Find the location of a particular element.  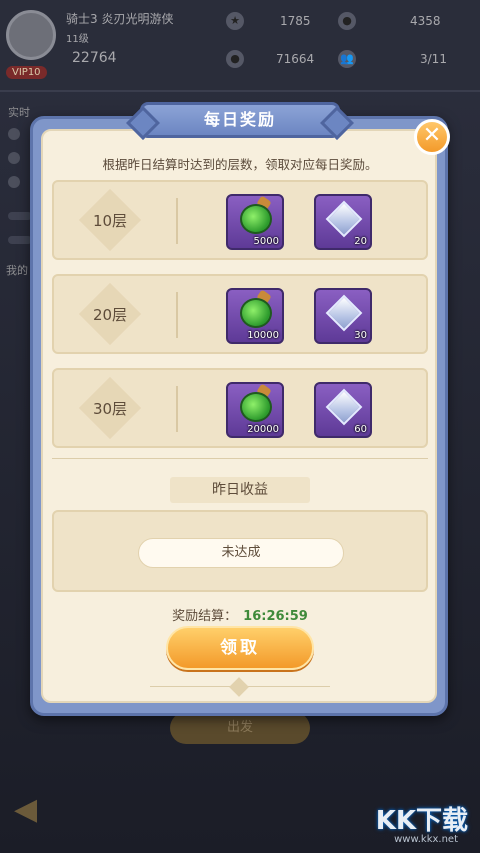

friends-icon: 👥 is located at coordinates (347, 59).